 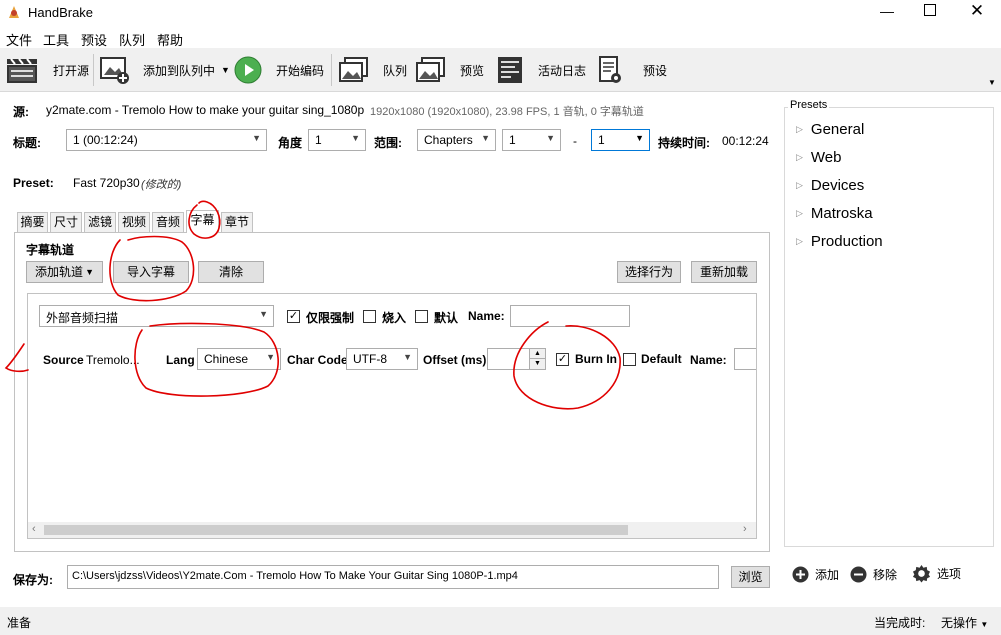 I want to click on minus-circle-icon, so click(x=858, y=574).